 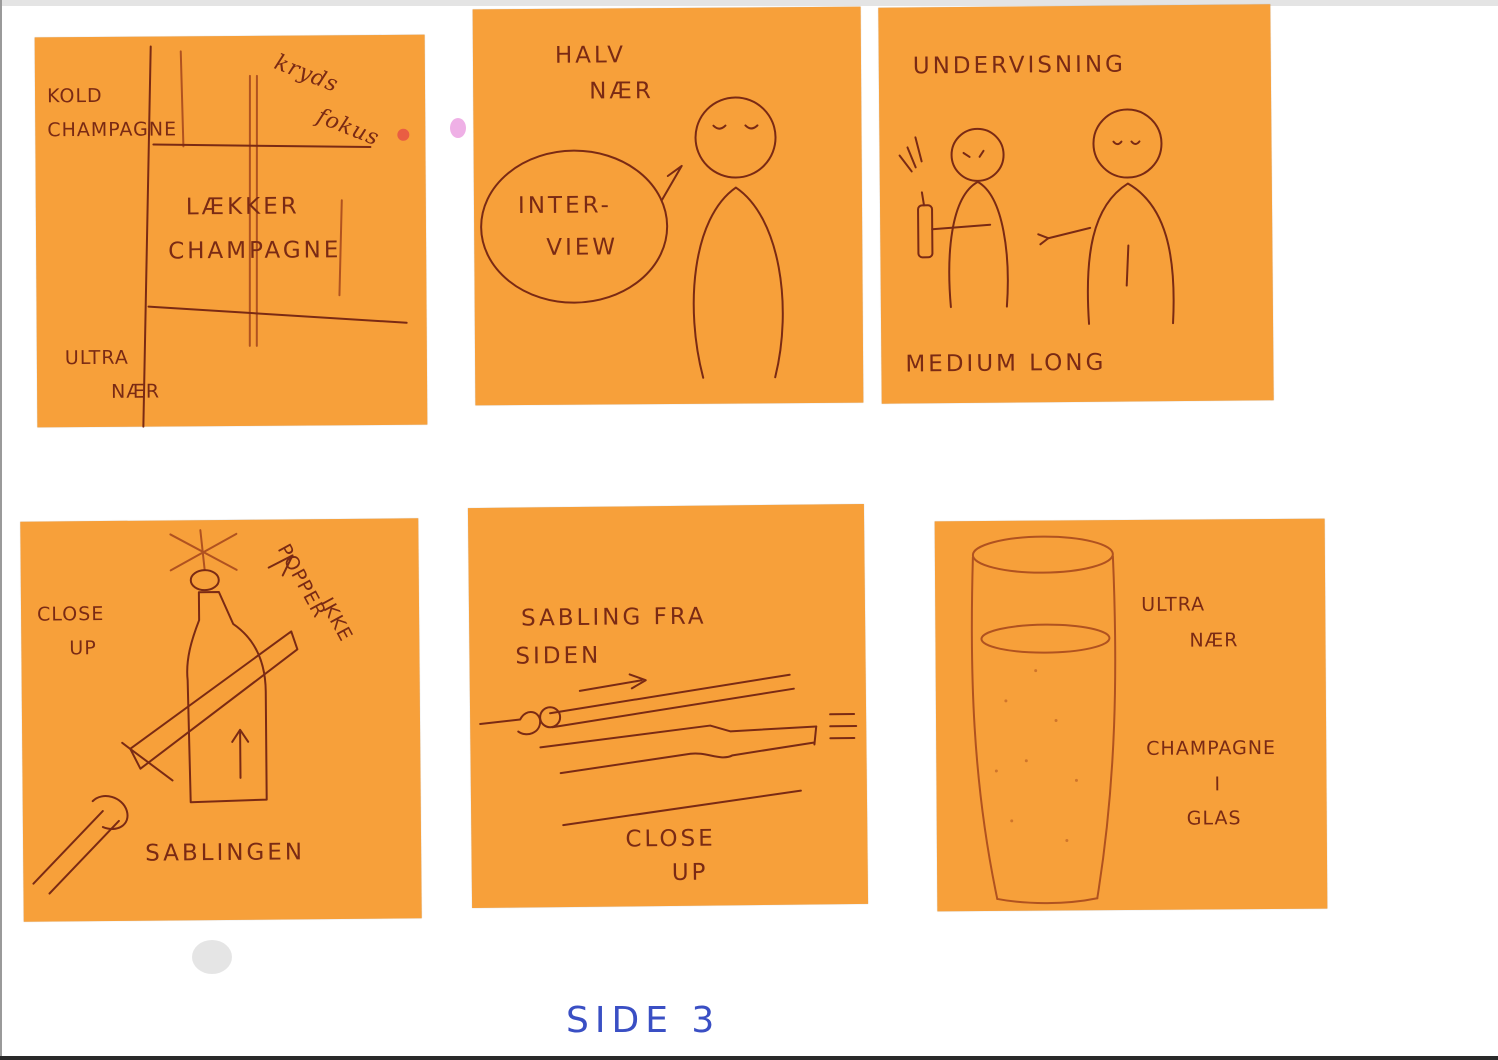 I want to click on note-2-bubble-line2: VIEW, so click(x=582, y=247).